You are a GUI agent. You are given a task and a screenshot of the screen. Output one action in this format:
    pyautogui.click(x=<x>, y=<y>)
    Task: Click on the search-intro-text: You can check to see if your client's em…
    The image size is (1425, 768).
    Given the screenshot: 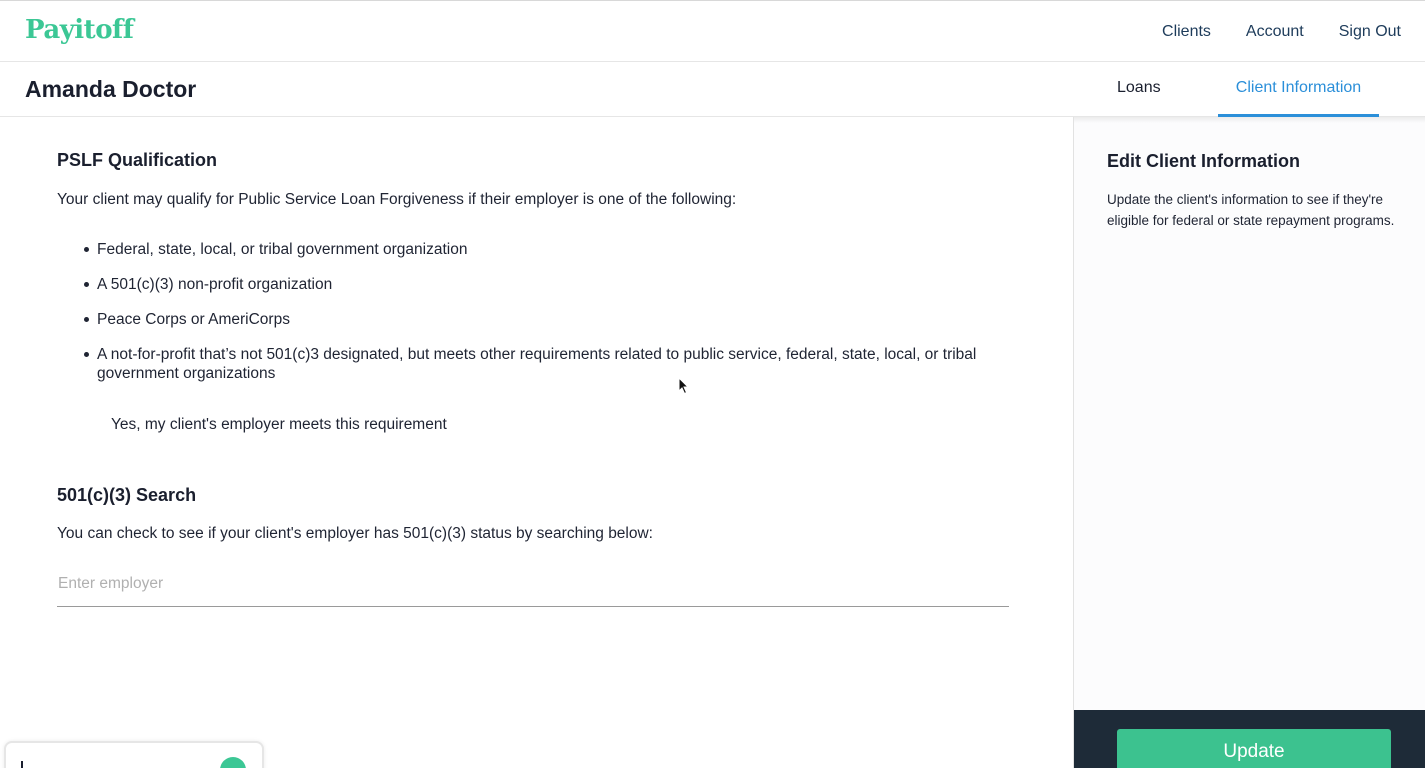 What is the action you would take?
    pyautogui.click(x=355, y=533)
    